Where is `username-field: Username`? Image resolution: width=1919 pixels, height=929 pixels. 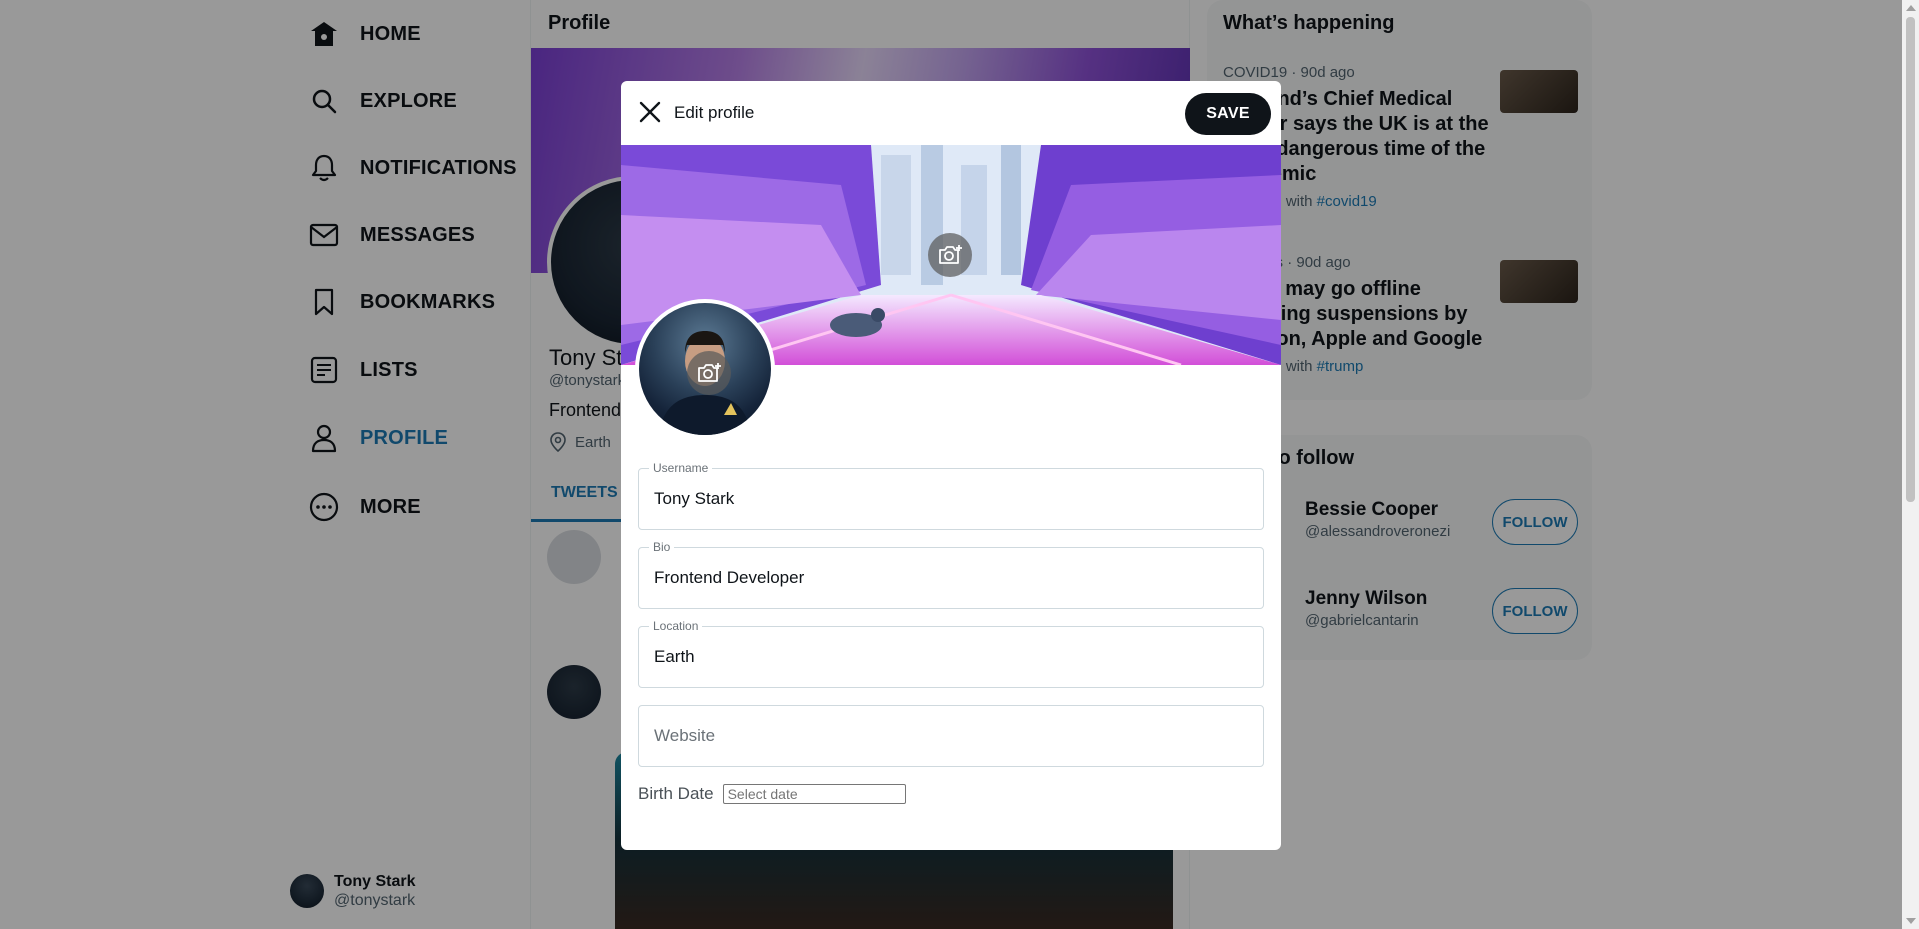
username-field: Username is located at coordinates (951, 495).